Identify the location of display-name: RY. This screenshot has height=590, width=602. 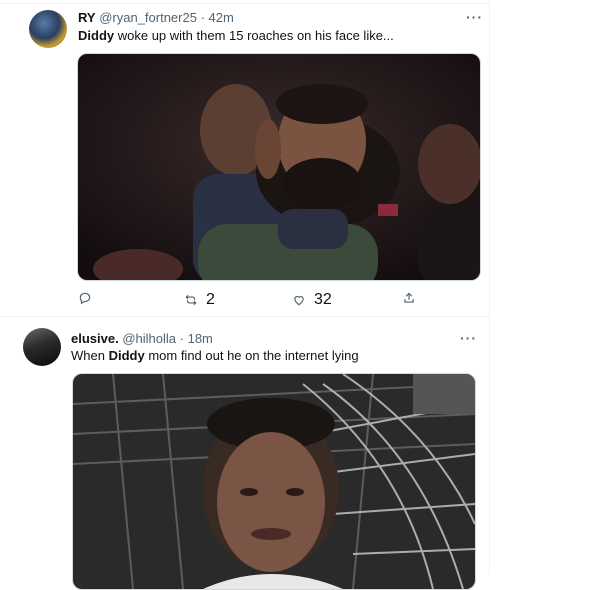
(87, 17).